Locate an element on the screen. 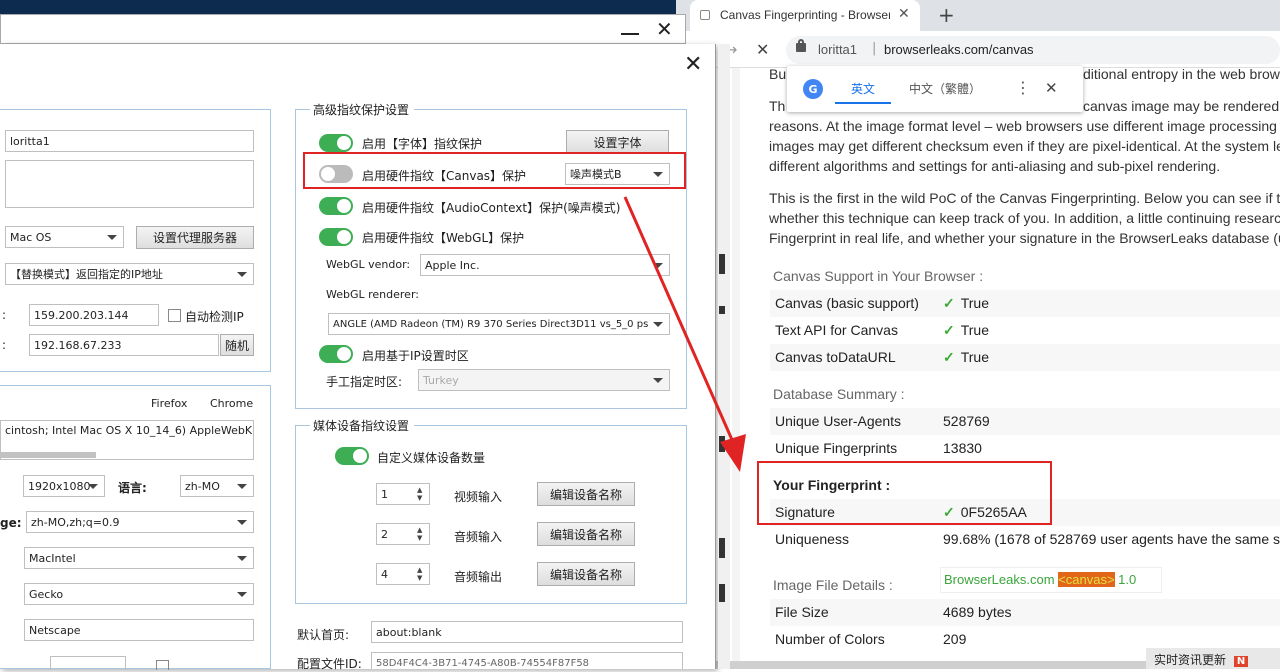 This screenshot has height=672, width=1280. db-row-2: Unique Fingerprints 13830 is located at coordinates (1025, 448).